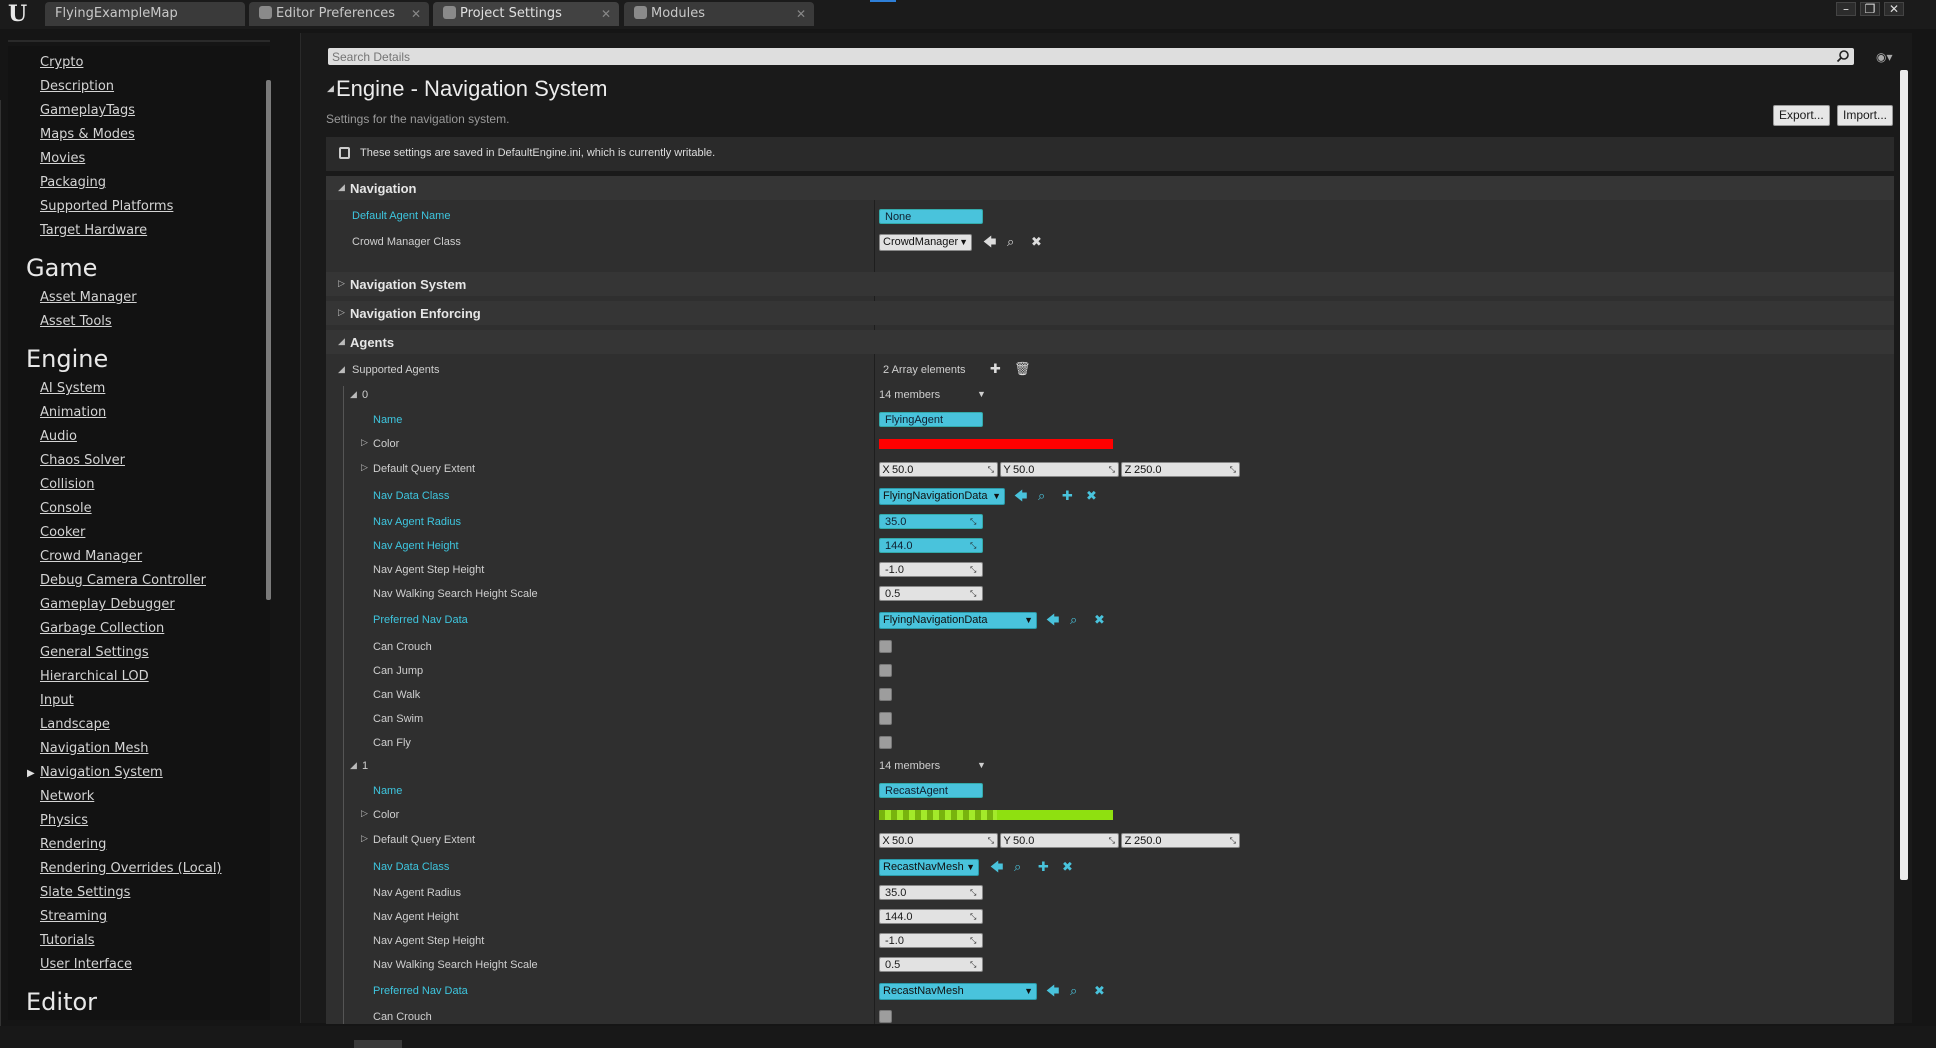  Describe the element at coordinates (719, 14) in the screenshot. I see `tab-modules: Modules ✕` at that location.